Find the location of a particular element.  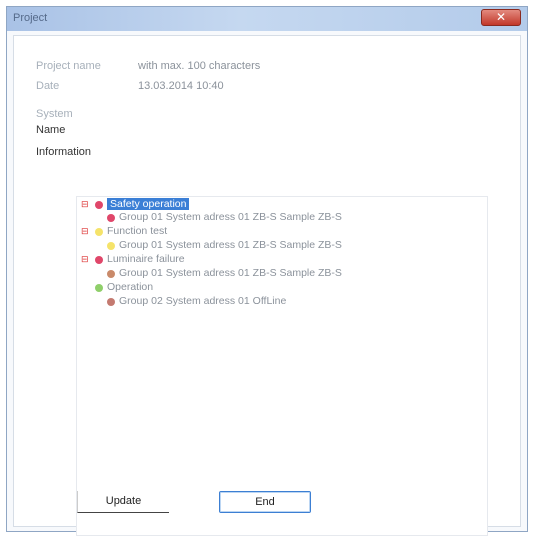

close-icon: ✕ is located at coordinates (501, 17).